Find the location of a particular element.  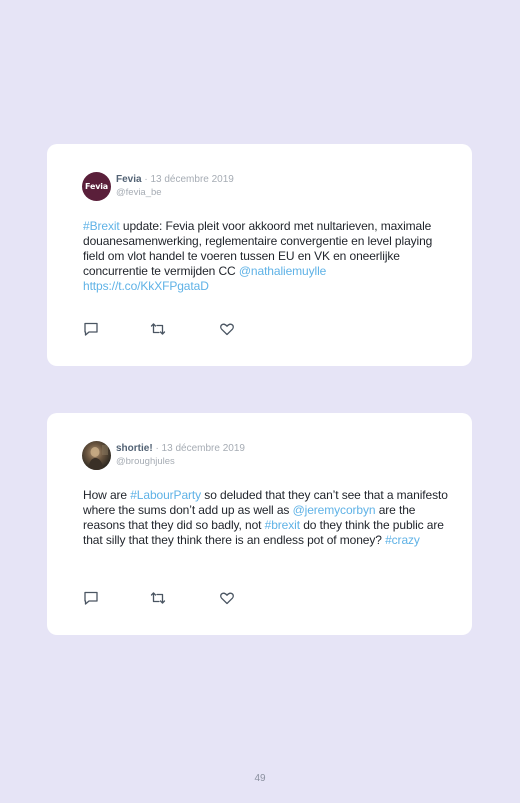

author-name: shortie! is located at coordinates (134, 448).